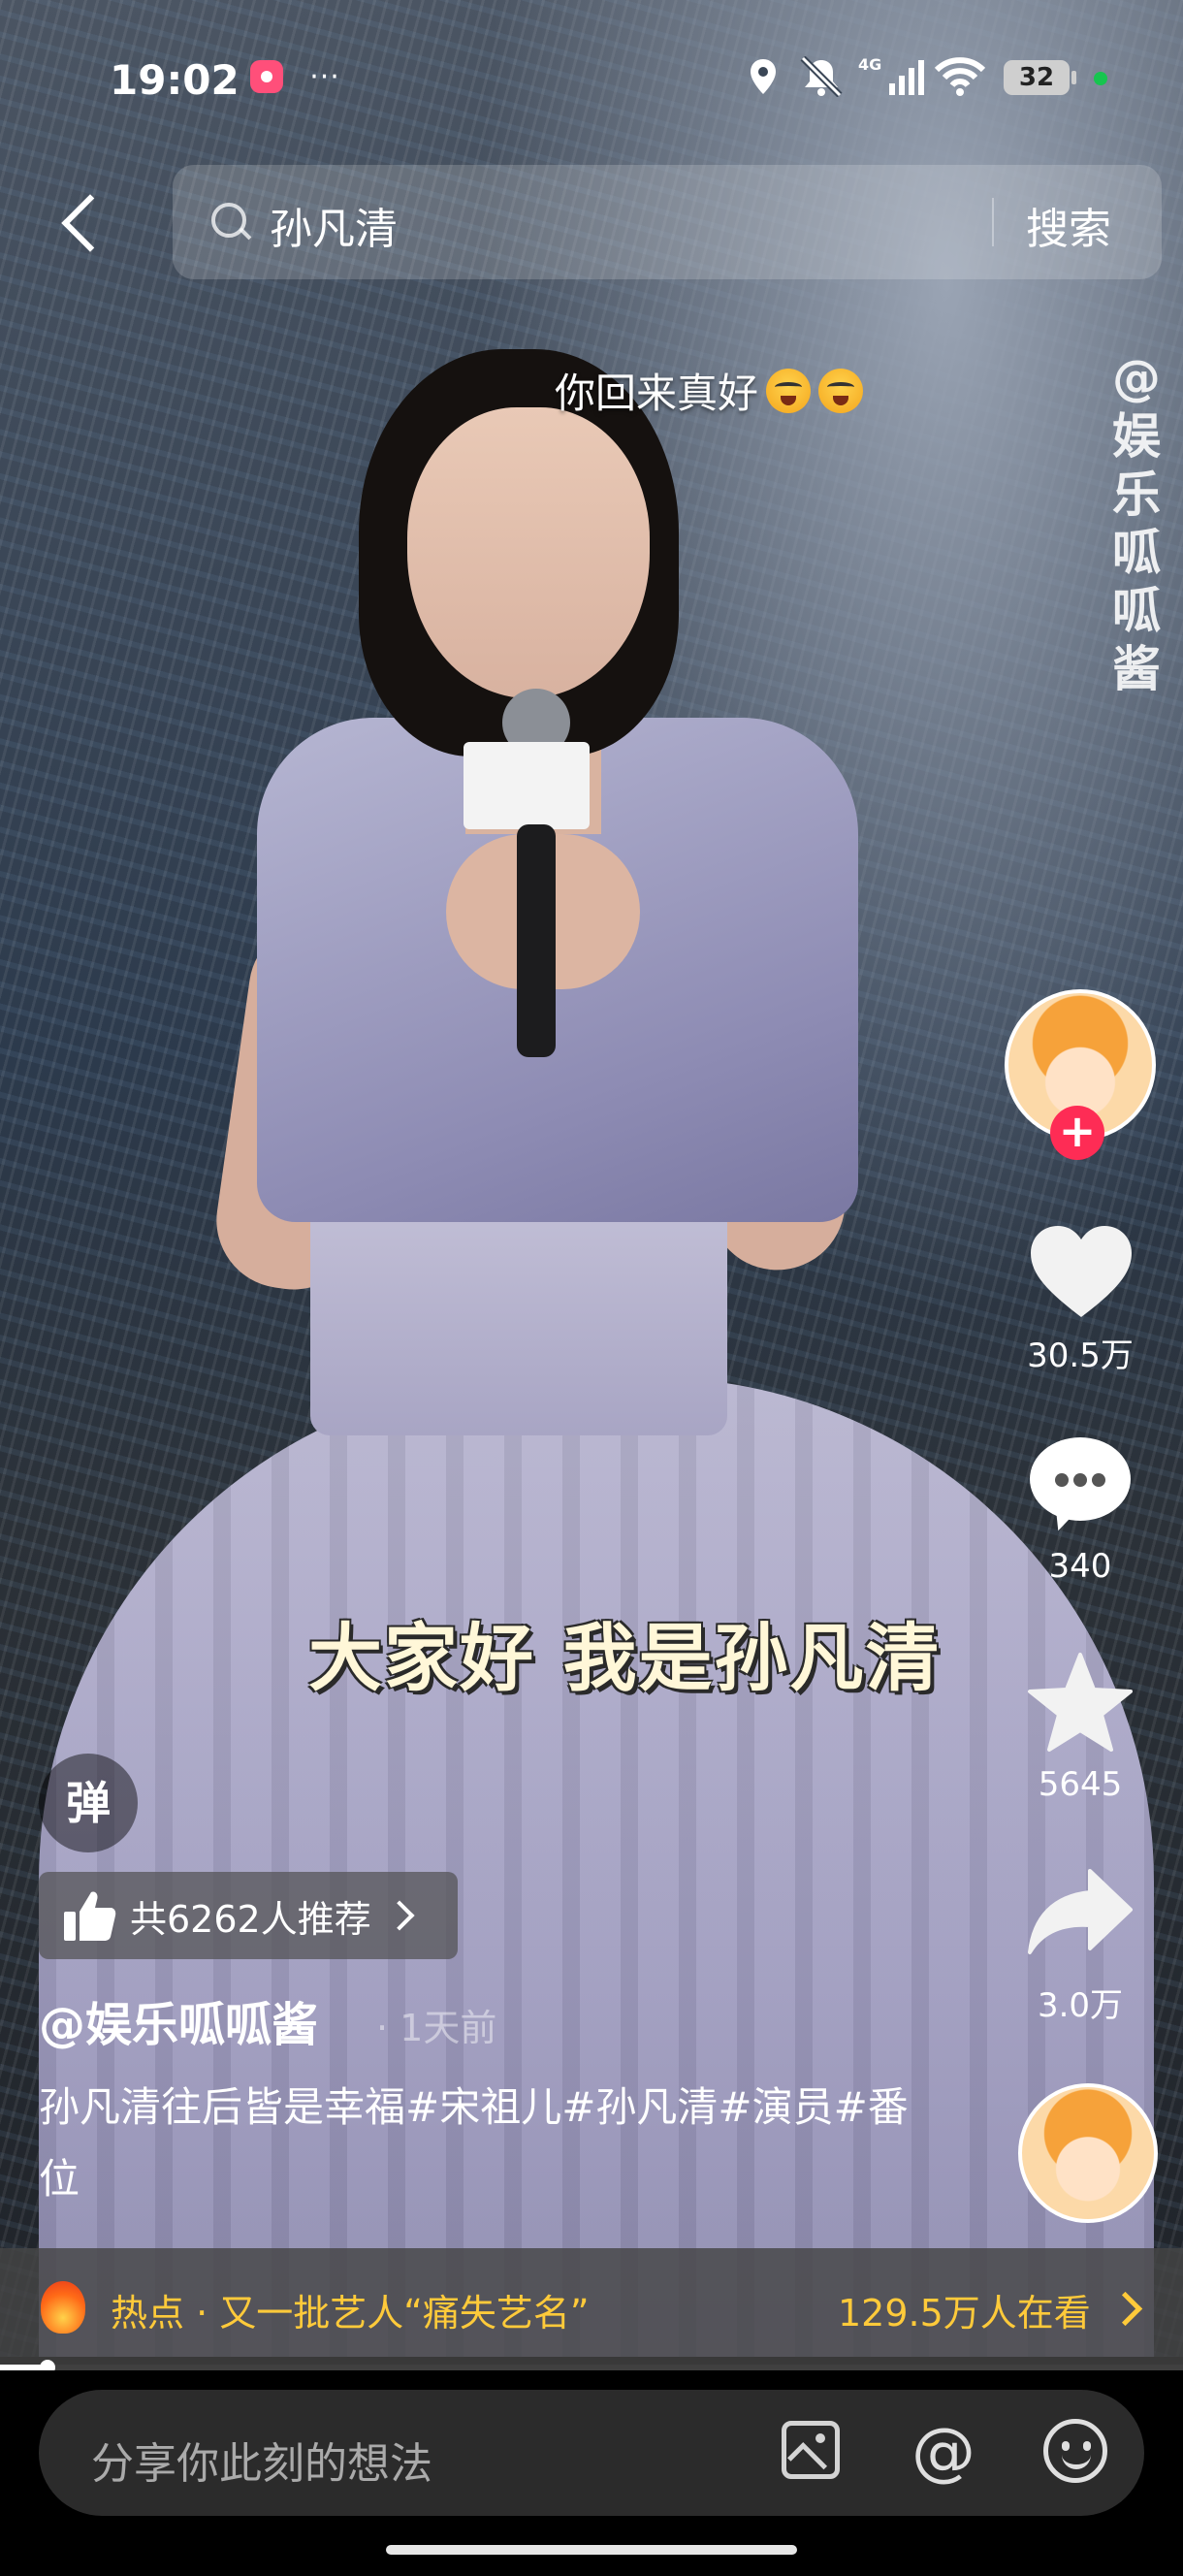 This screenshot has height=2576, width=1183. I want to click on at-icon: @, so click(943, 2452).